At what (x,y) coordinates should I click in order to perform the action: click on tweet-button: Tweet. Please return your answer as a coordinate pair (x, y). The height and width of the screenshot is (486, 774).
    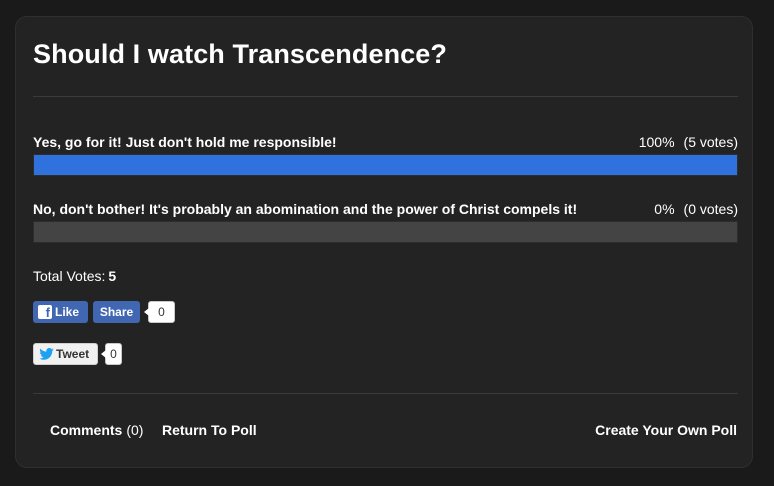
    Looking at the image, I should click on (65, 354).